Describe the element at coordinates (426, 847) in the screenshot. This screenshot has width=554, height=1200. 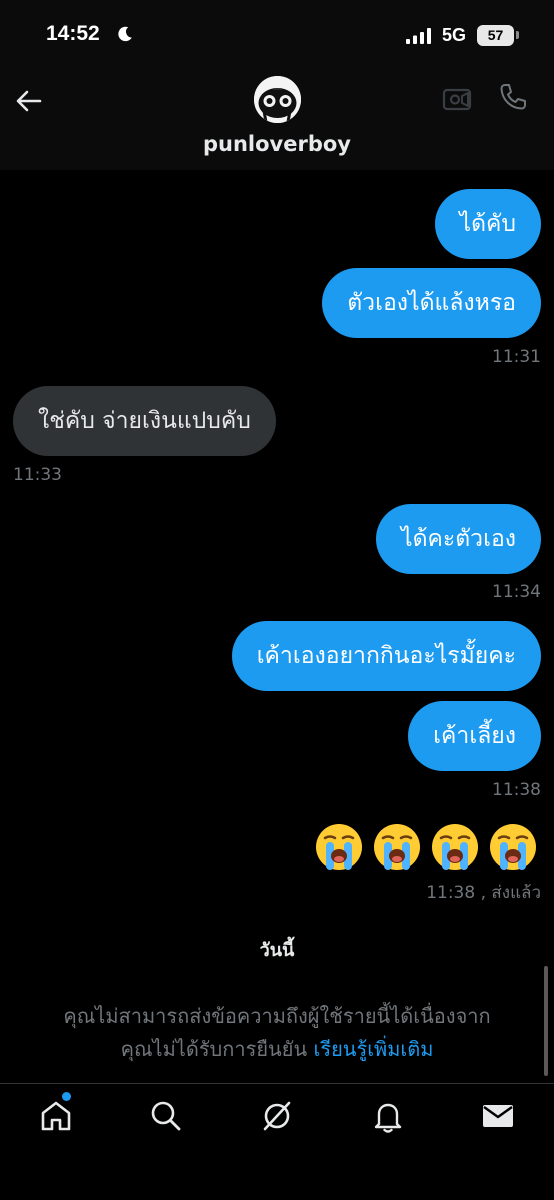
I see `emoji-message` at that location.